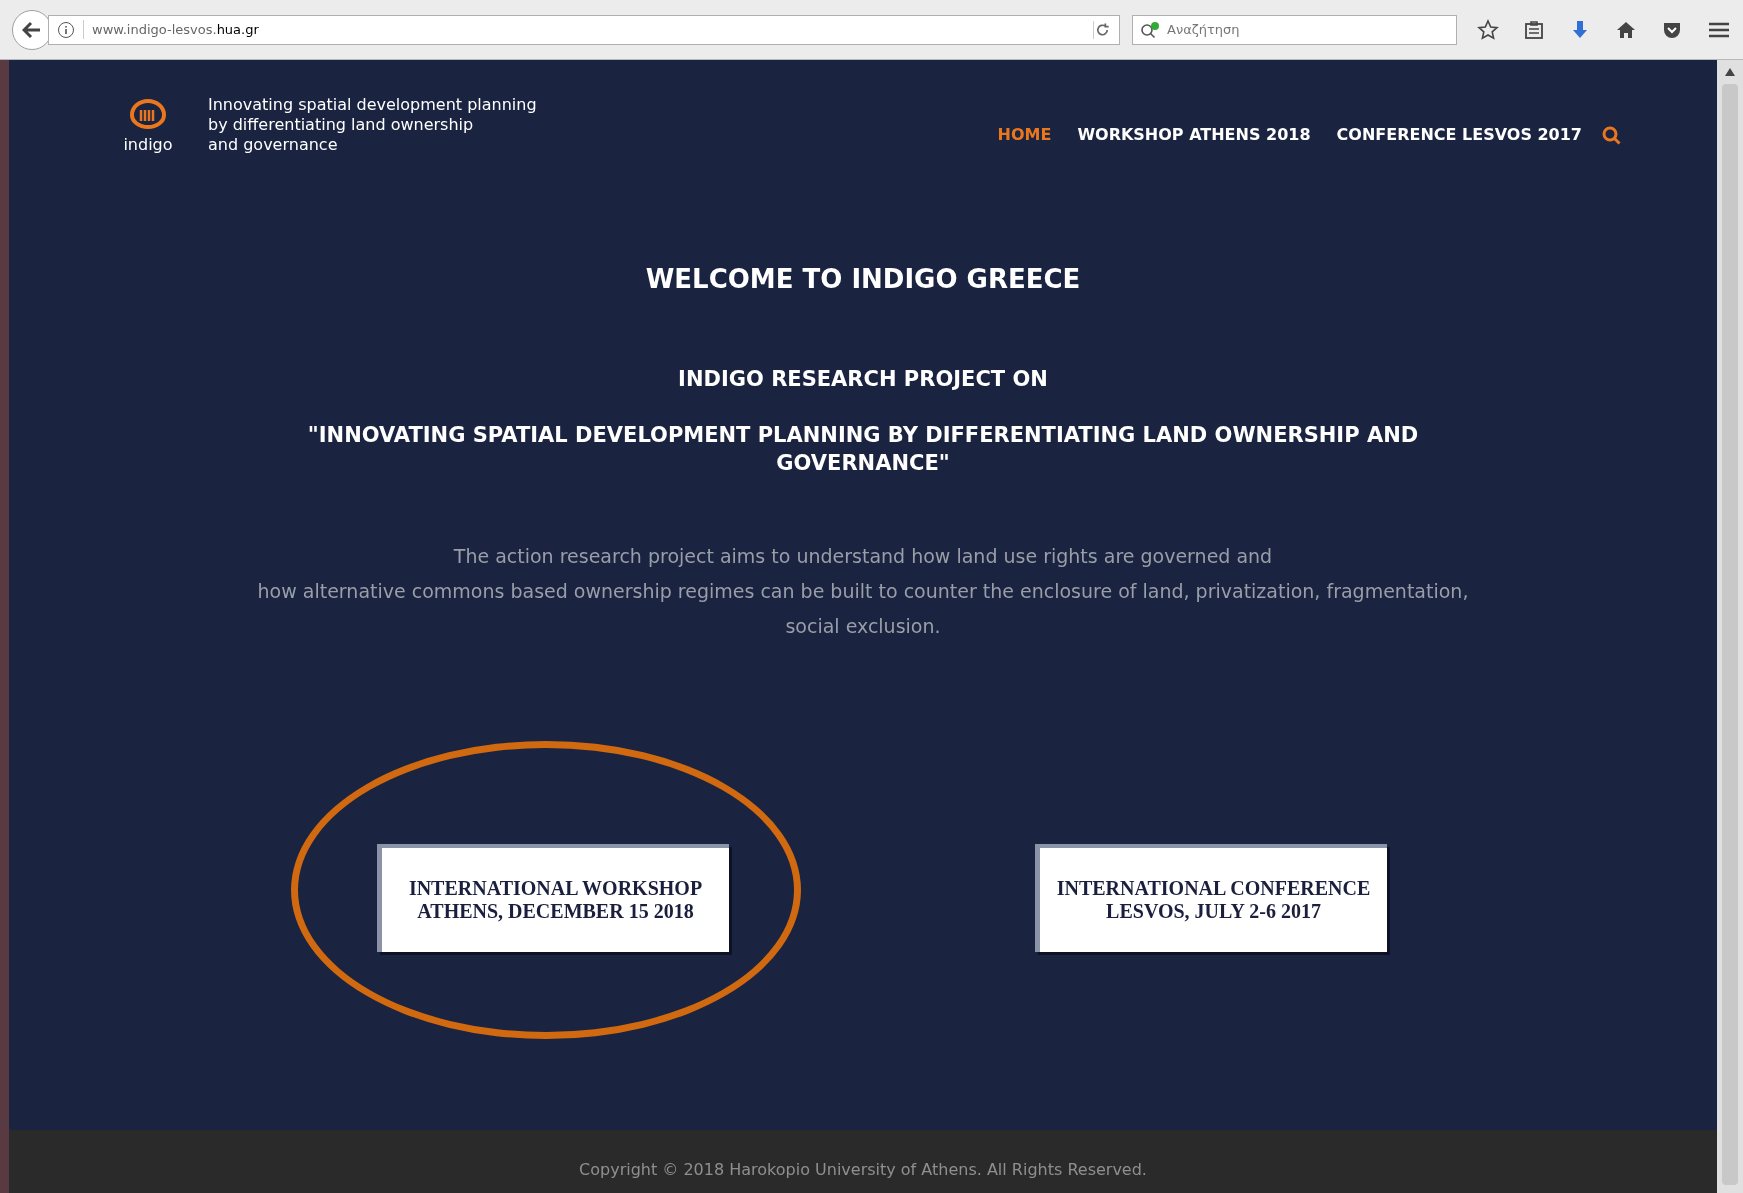  Describe the element at coordinates (1294, 29) in the screenshot. I see `search-field: Αναζήτηση` at that location.